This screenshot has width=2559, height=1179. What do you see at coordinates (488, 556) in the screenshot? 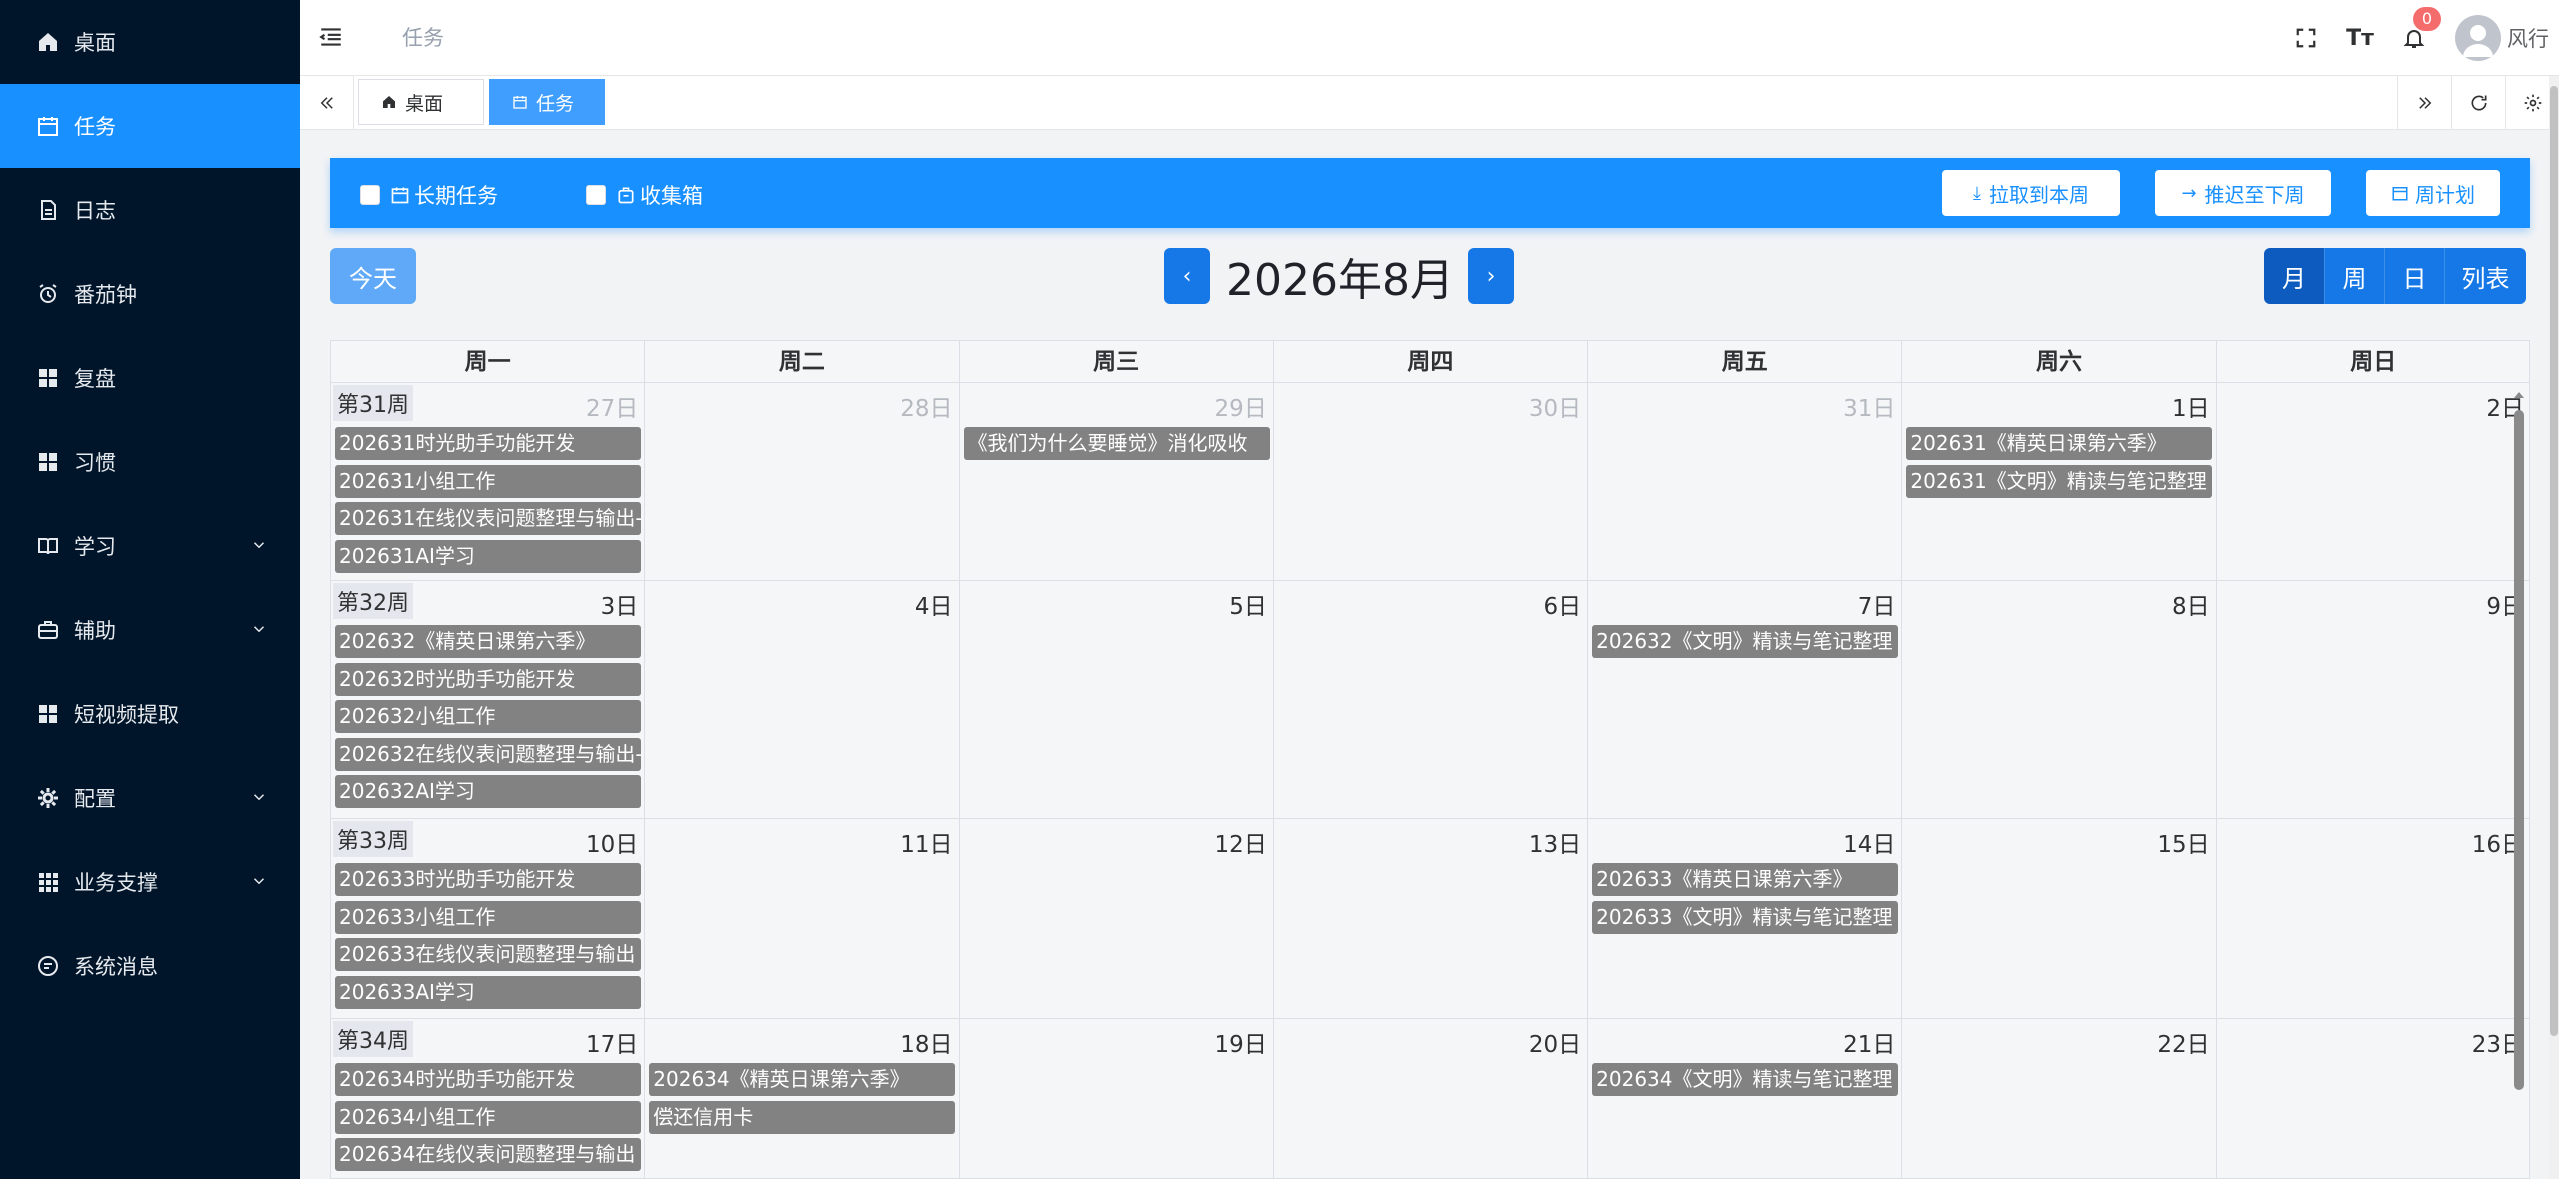
I see `calendar-event: 202631AI学习` at bounding box center [488, 556].